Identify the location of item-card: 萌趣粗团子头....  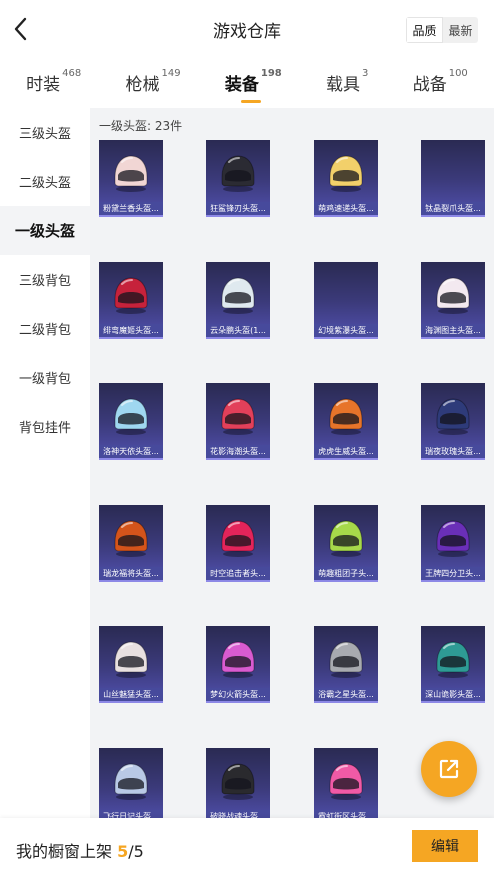
(346, 543).